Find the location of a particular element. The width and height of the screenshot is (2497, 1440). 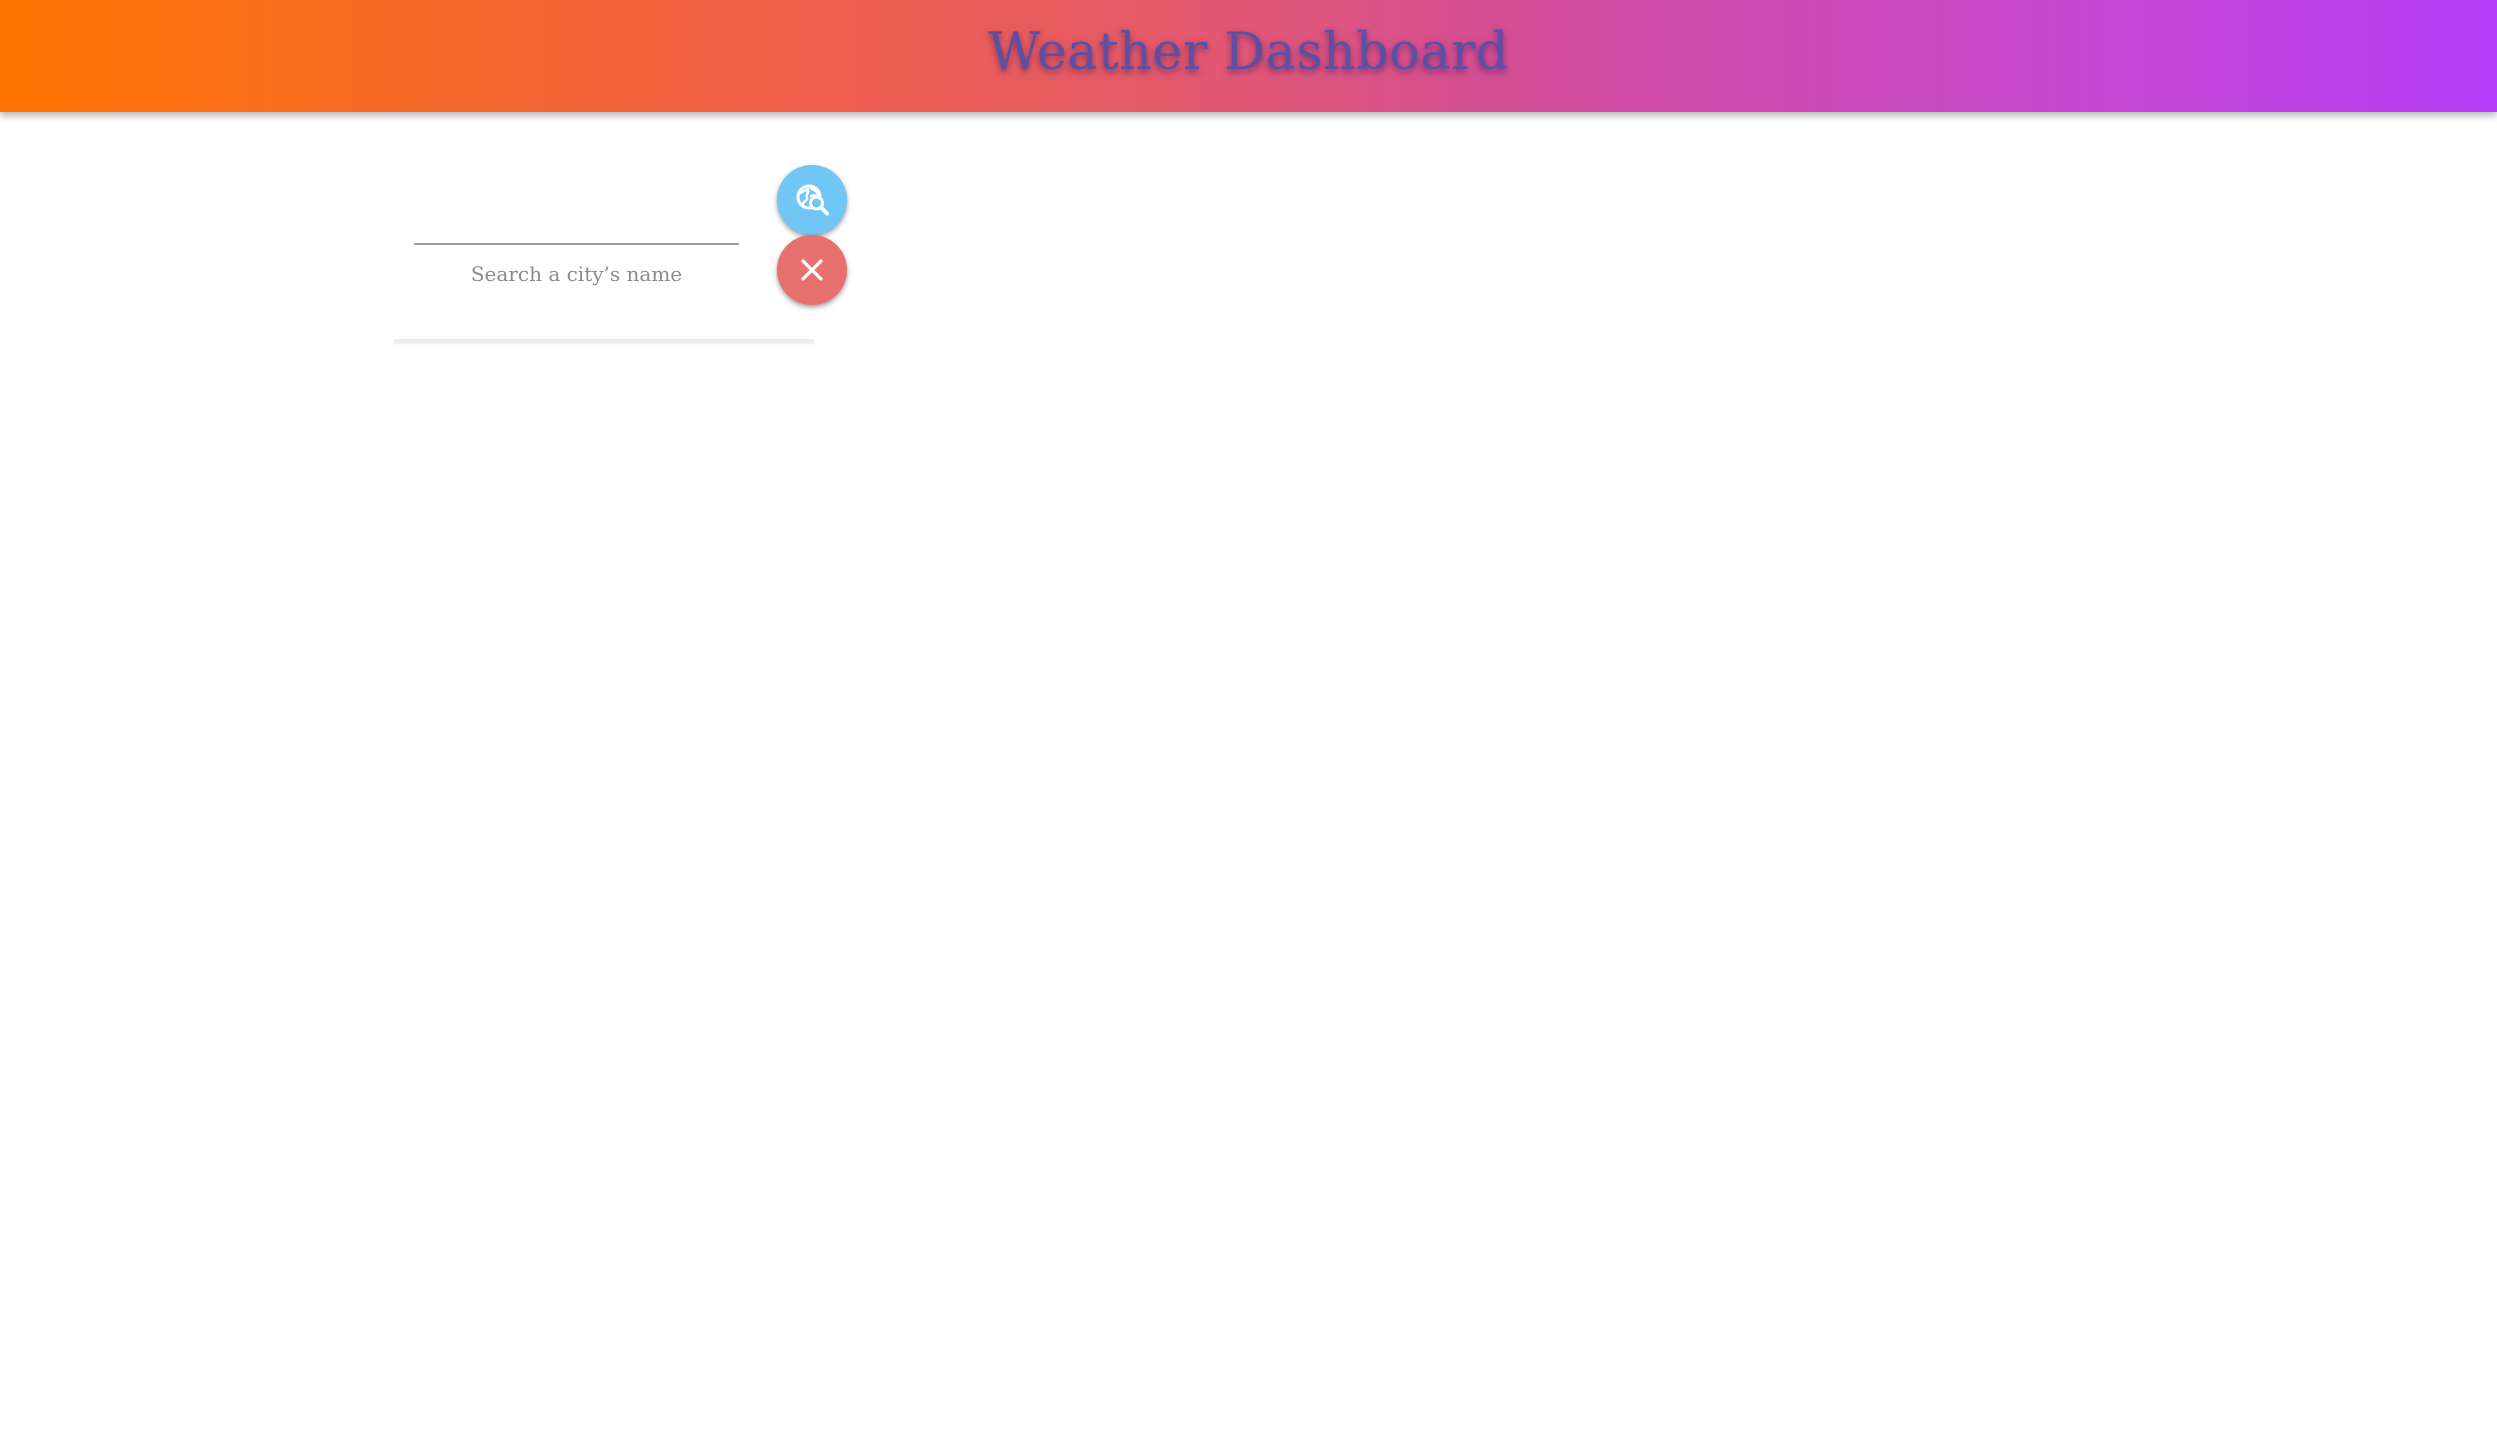

search-results-divider is located at coordinates (604, 341).